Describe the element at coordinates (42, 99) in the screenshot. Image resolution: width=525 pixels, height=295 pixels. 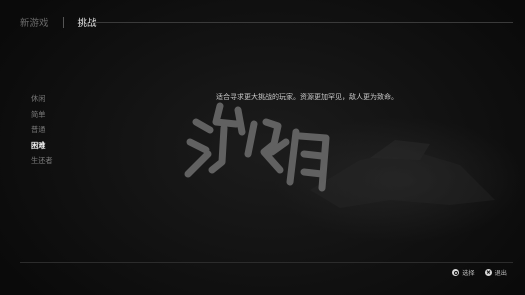
I see `difficulty-option-casual: 休闲` at that location.